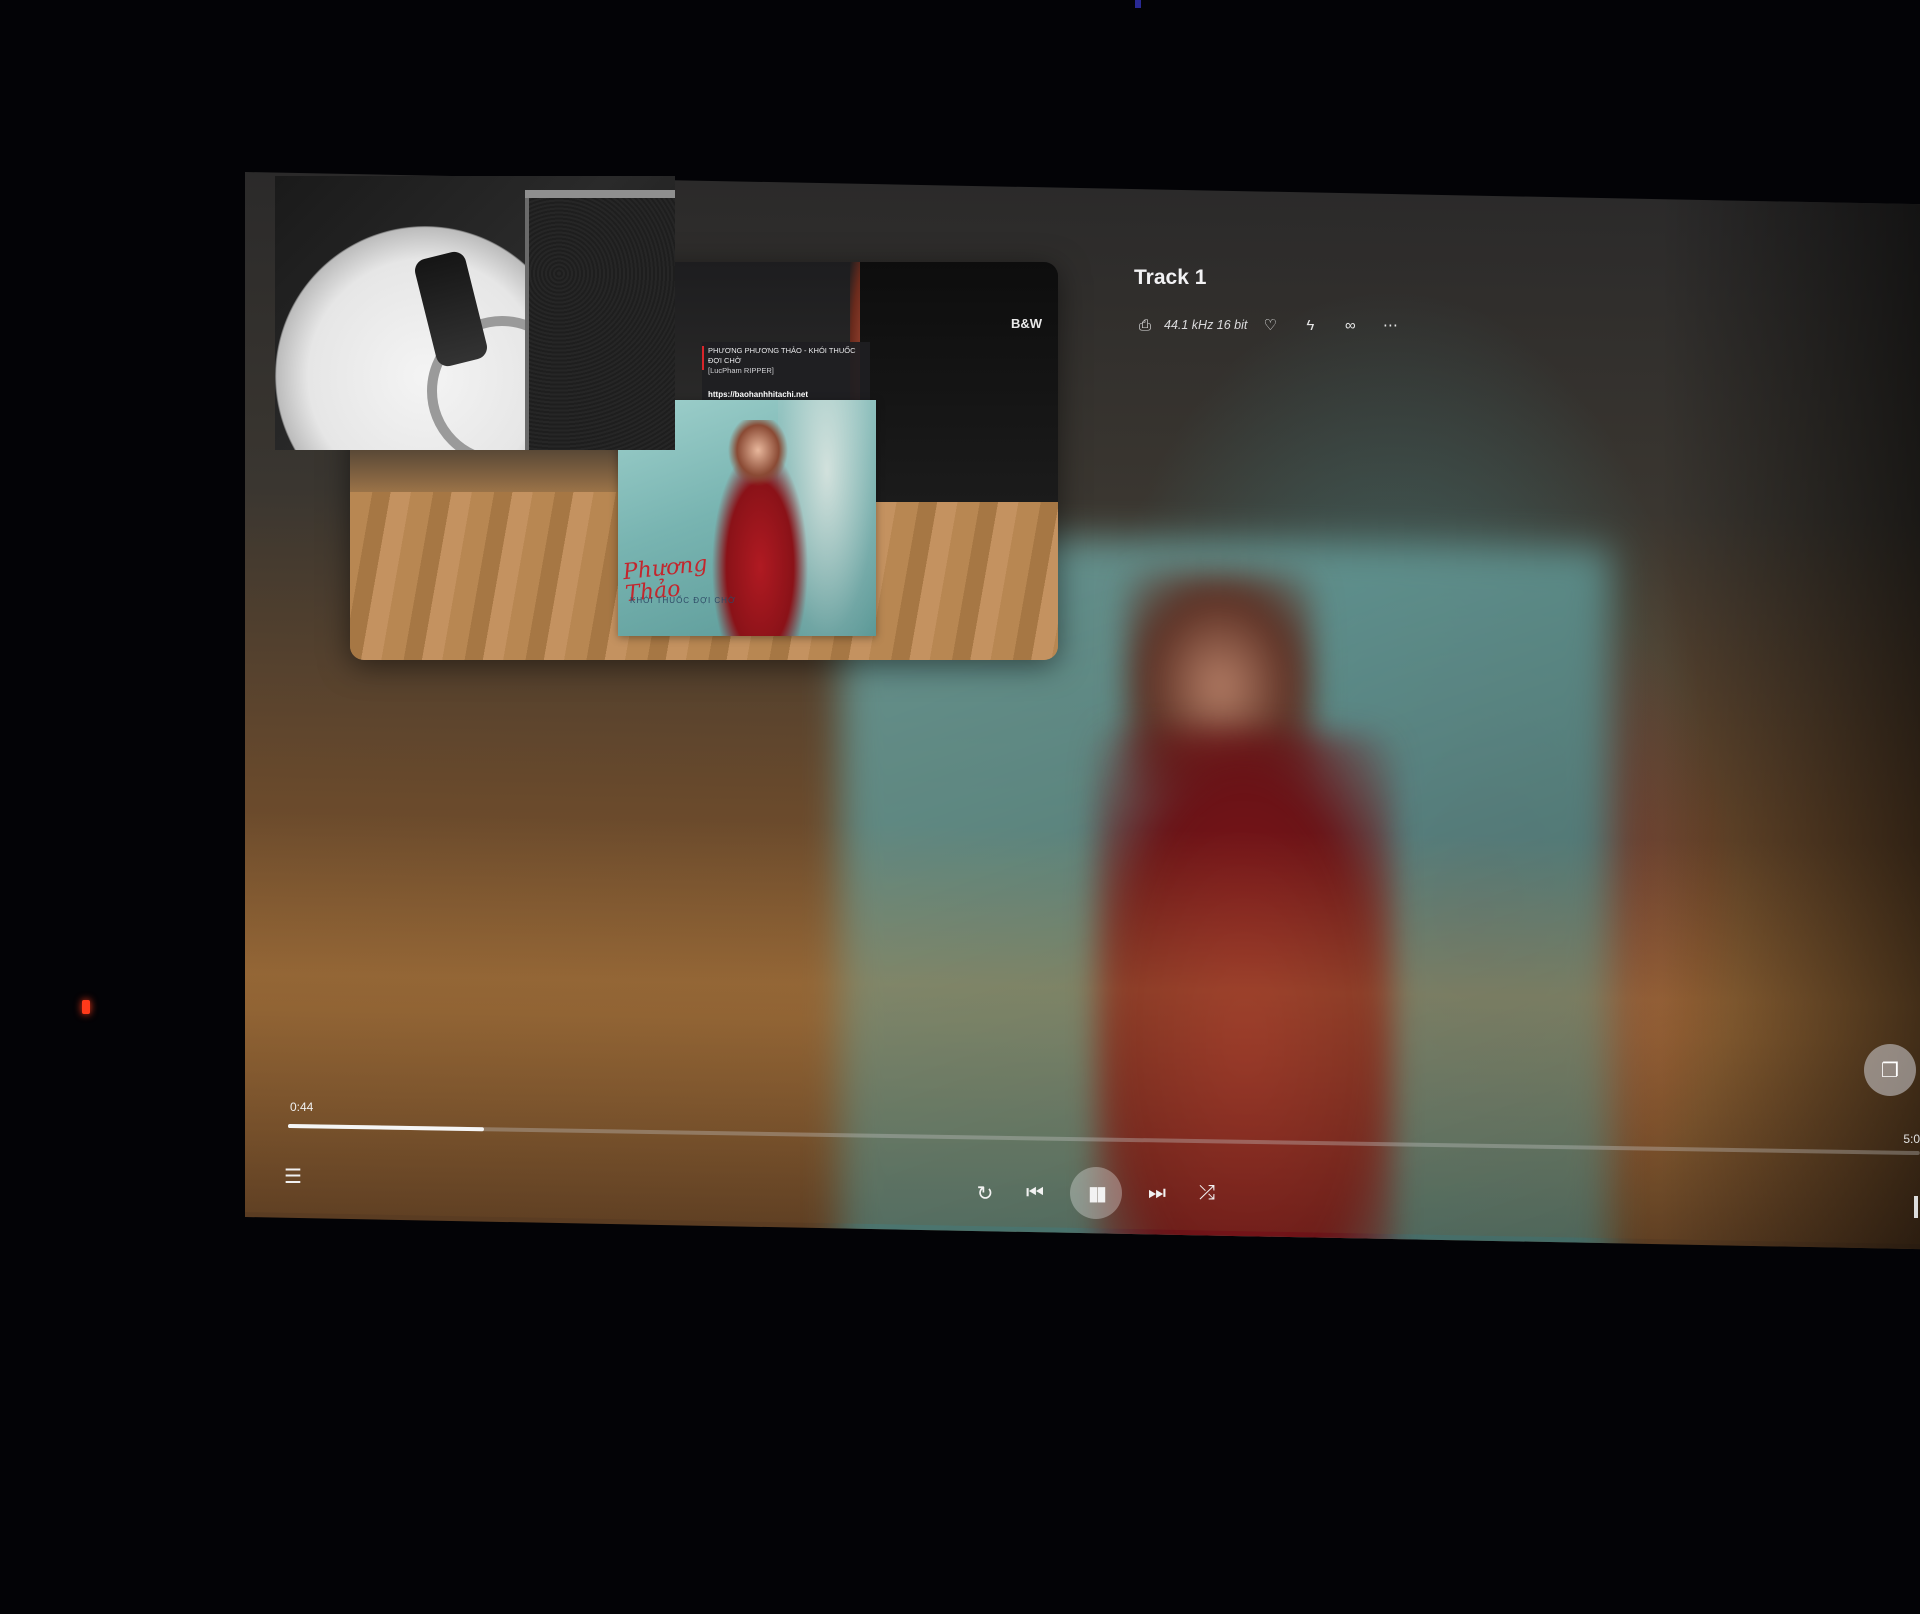 The image size is (1920, 1614). I want to click on artwork-icon: ❐, so click(1890, 1070).